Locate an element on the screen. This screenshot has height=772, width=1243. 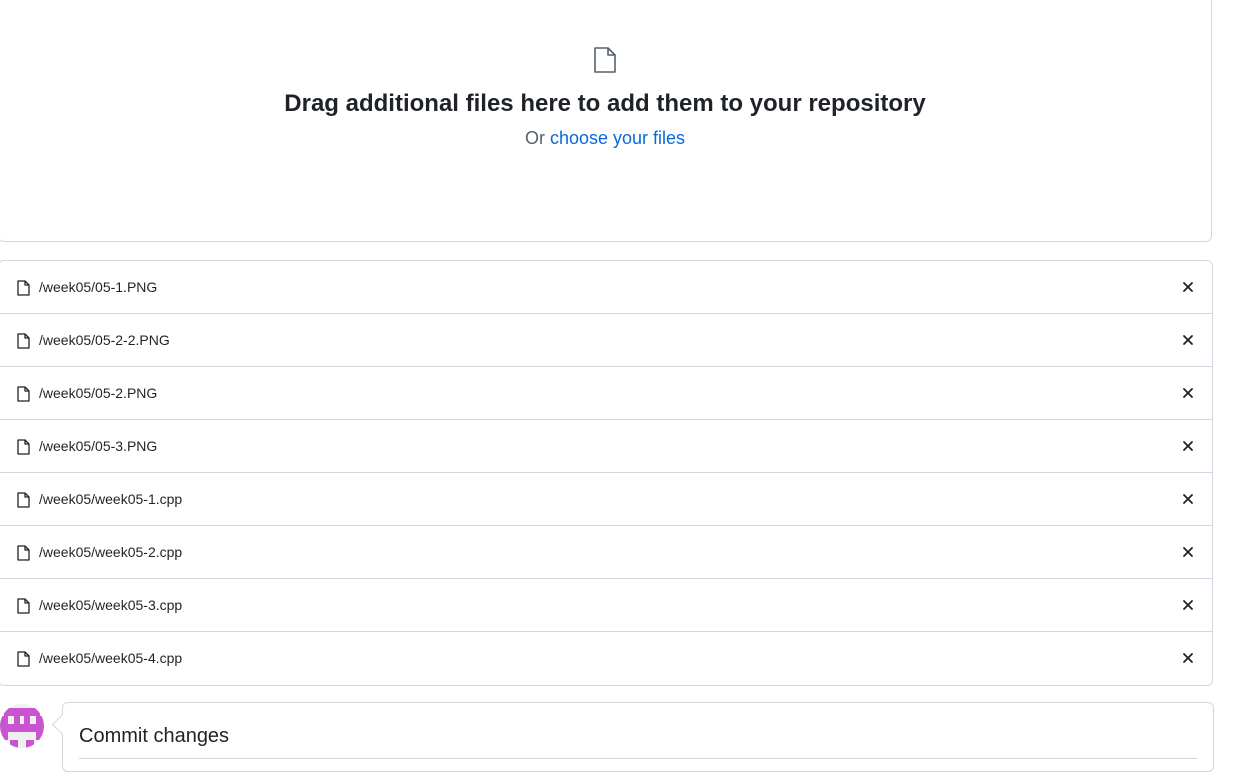
dropzone-subtitle: Or choose your files is located at coordinates (605, 138).